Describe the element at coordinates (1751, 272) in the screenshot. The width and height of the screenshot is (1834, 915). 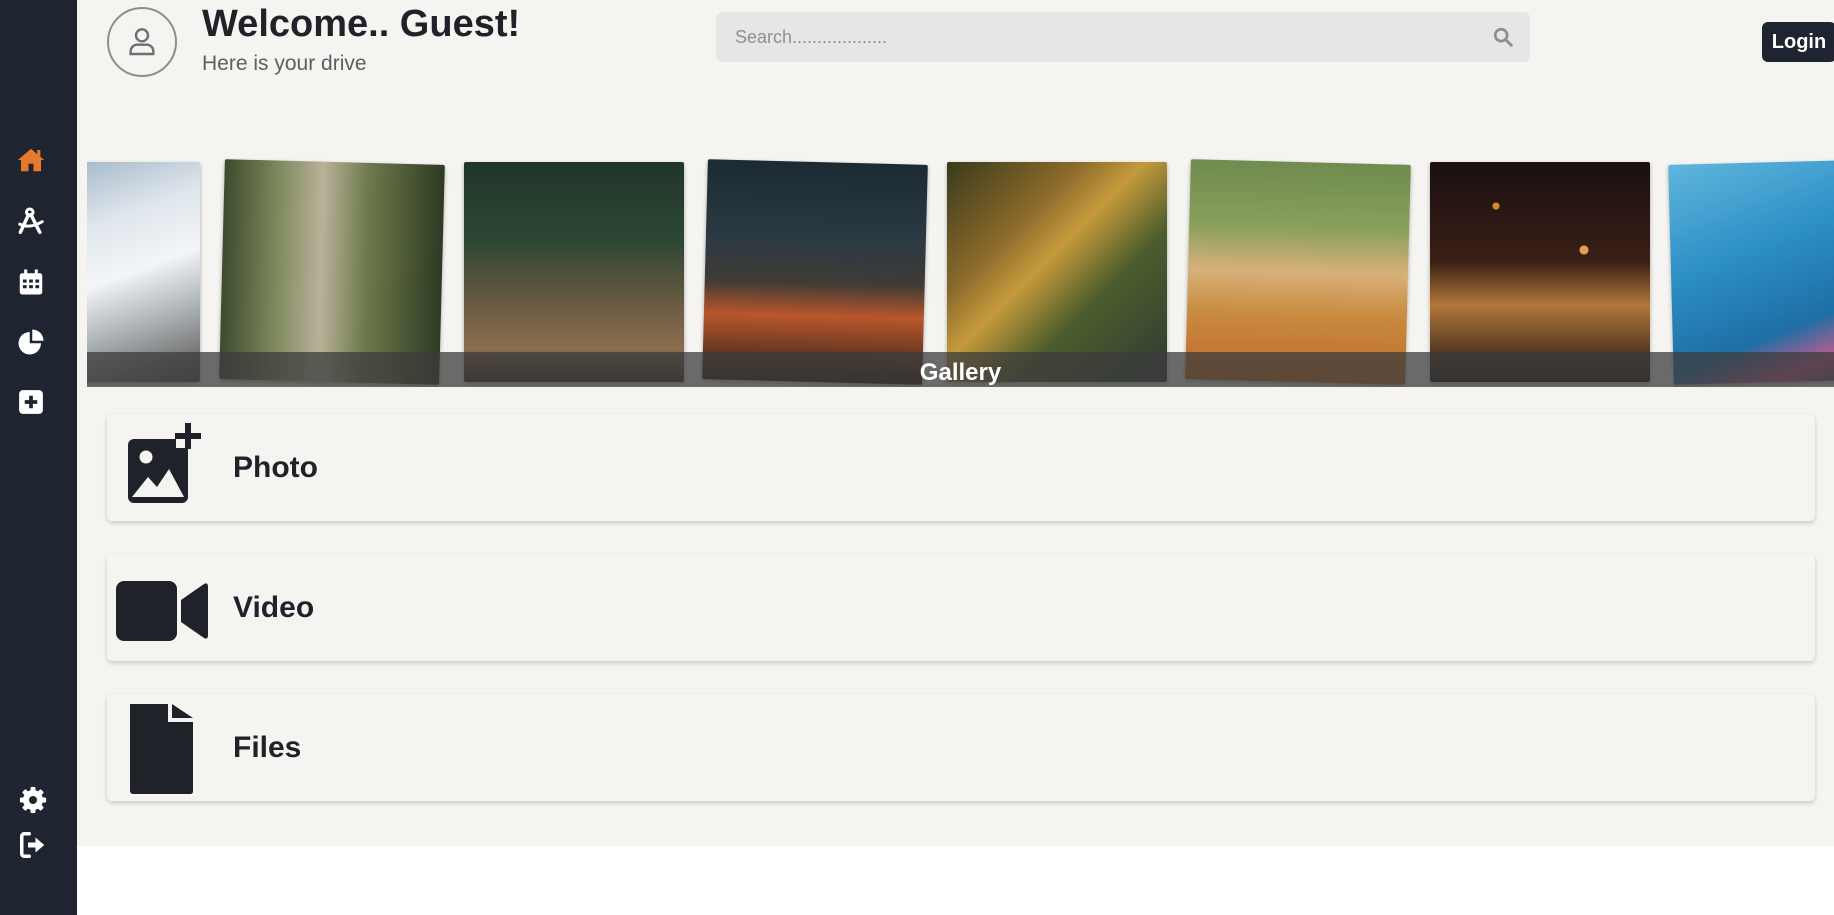
I see `gallery-image-jellyfish` at that location.